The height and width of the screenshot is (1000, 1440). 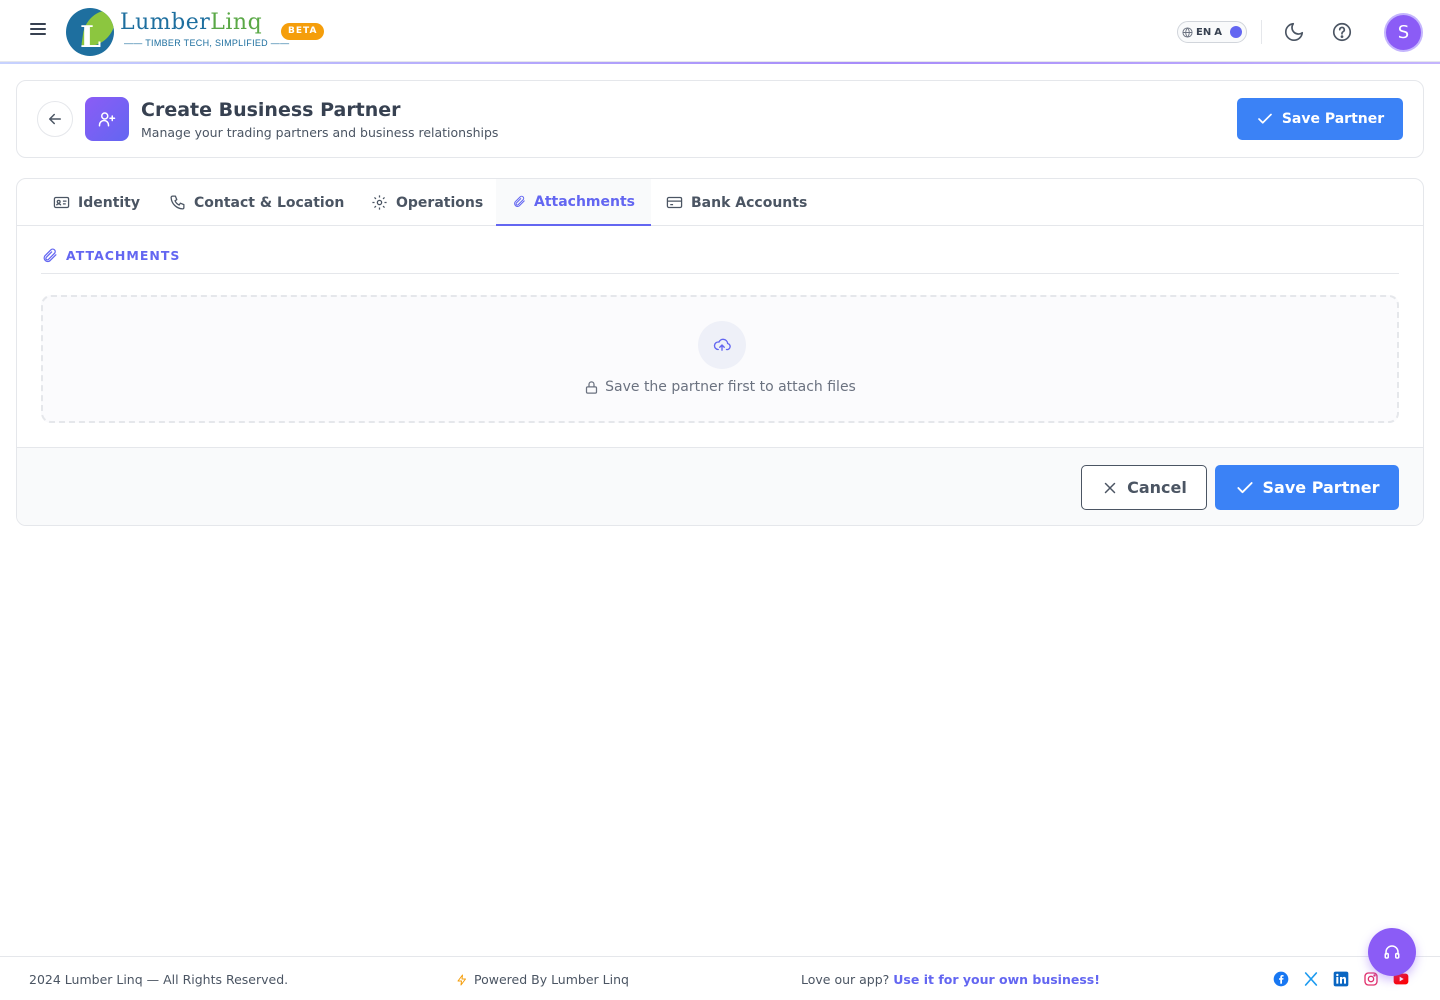 I want to click on back-button, so click(x=55, y=119).